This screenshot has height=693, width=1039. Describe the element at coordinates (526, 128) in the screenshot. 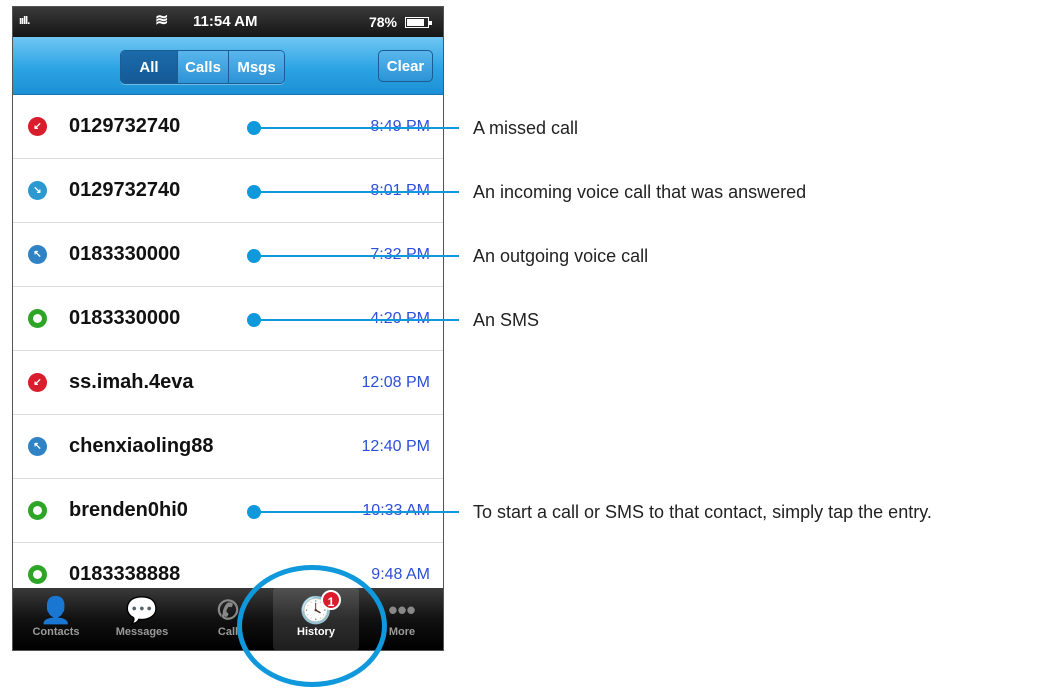

I see `annotation-missed: A missed call` at that location.